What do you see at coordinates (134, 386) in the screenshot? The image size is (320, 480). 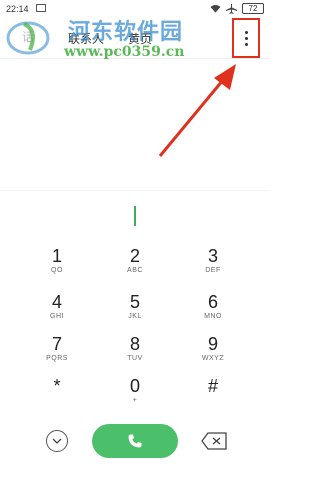 I see `key-digit: 0` at bounding box center [134, 386].